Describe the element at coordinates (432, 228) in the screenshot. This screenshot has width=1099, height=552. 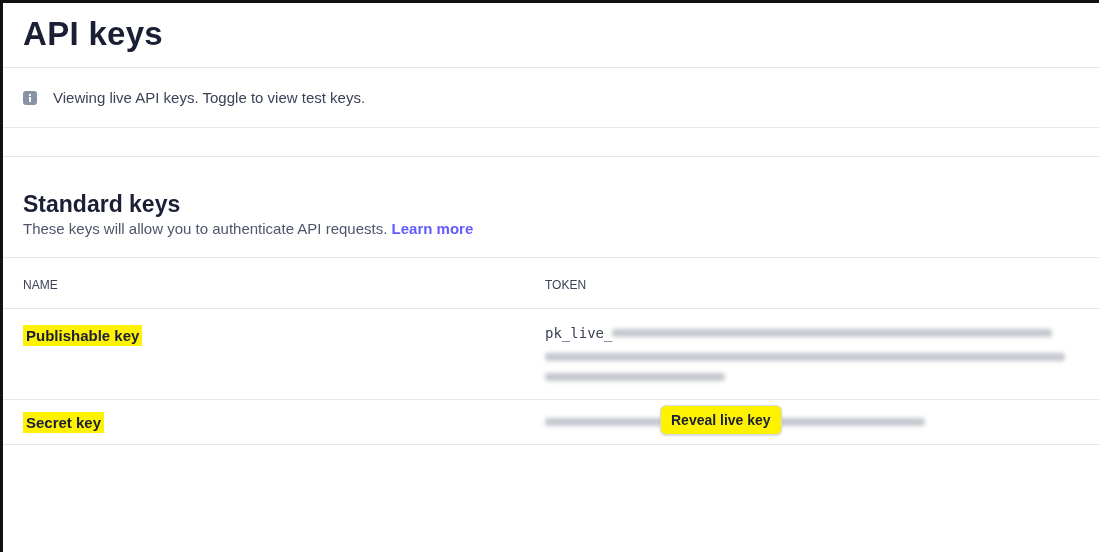
I see `learn-more-link: Learn more` at that location.